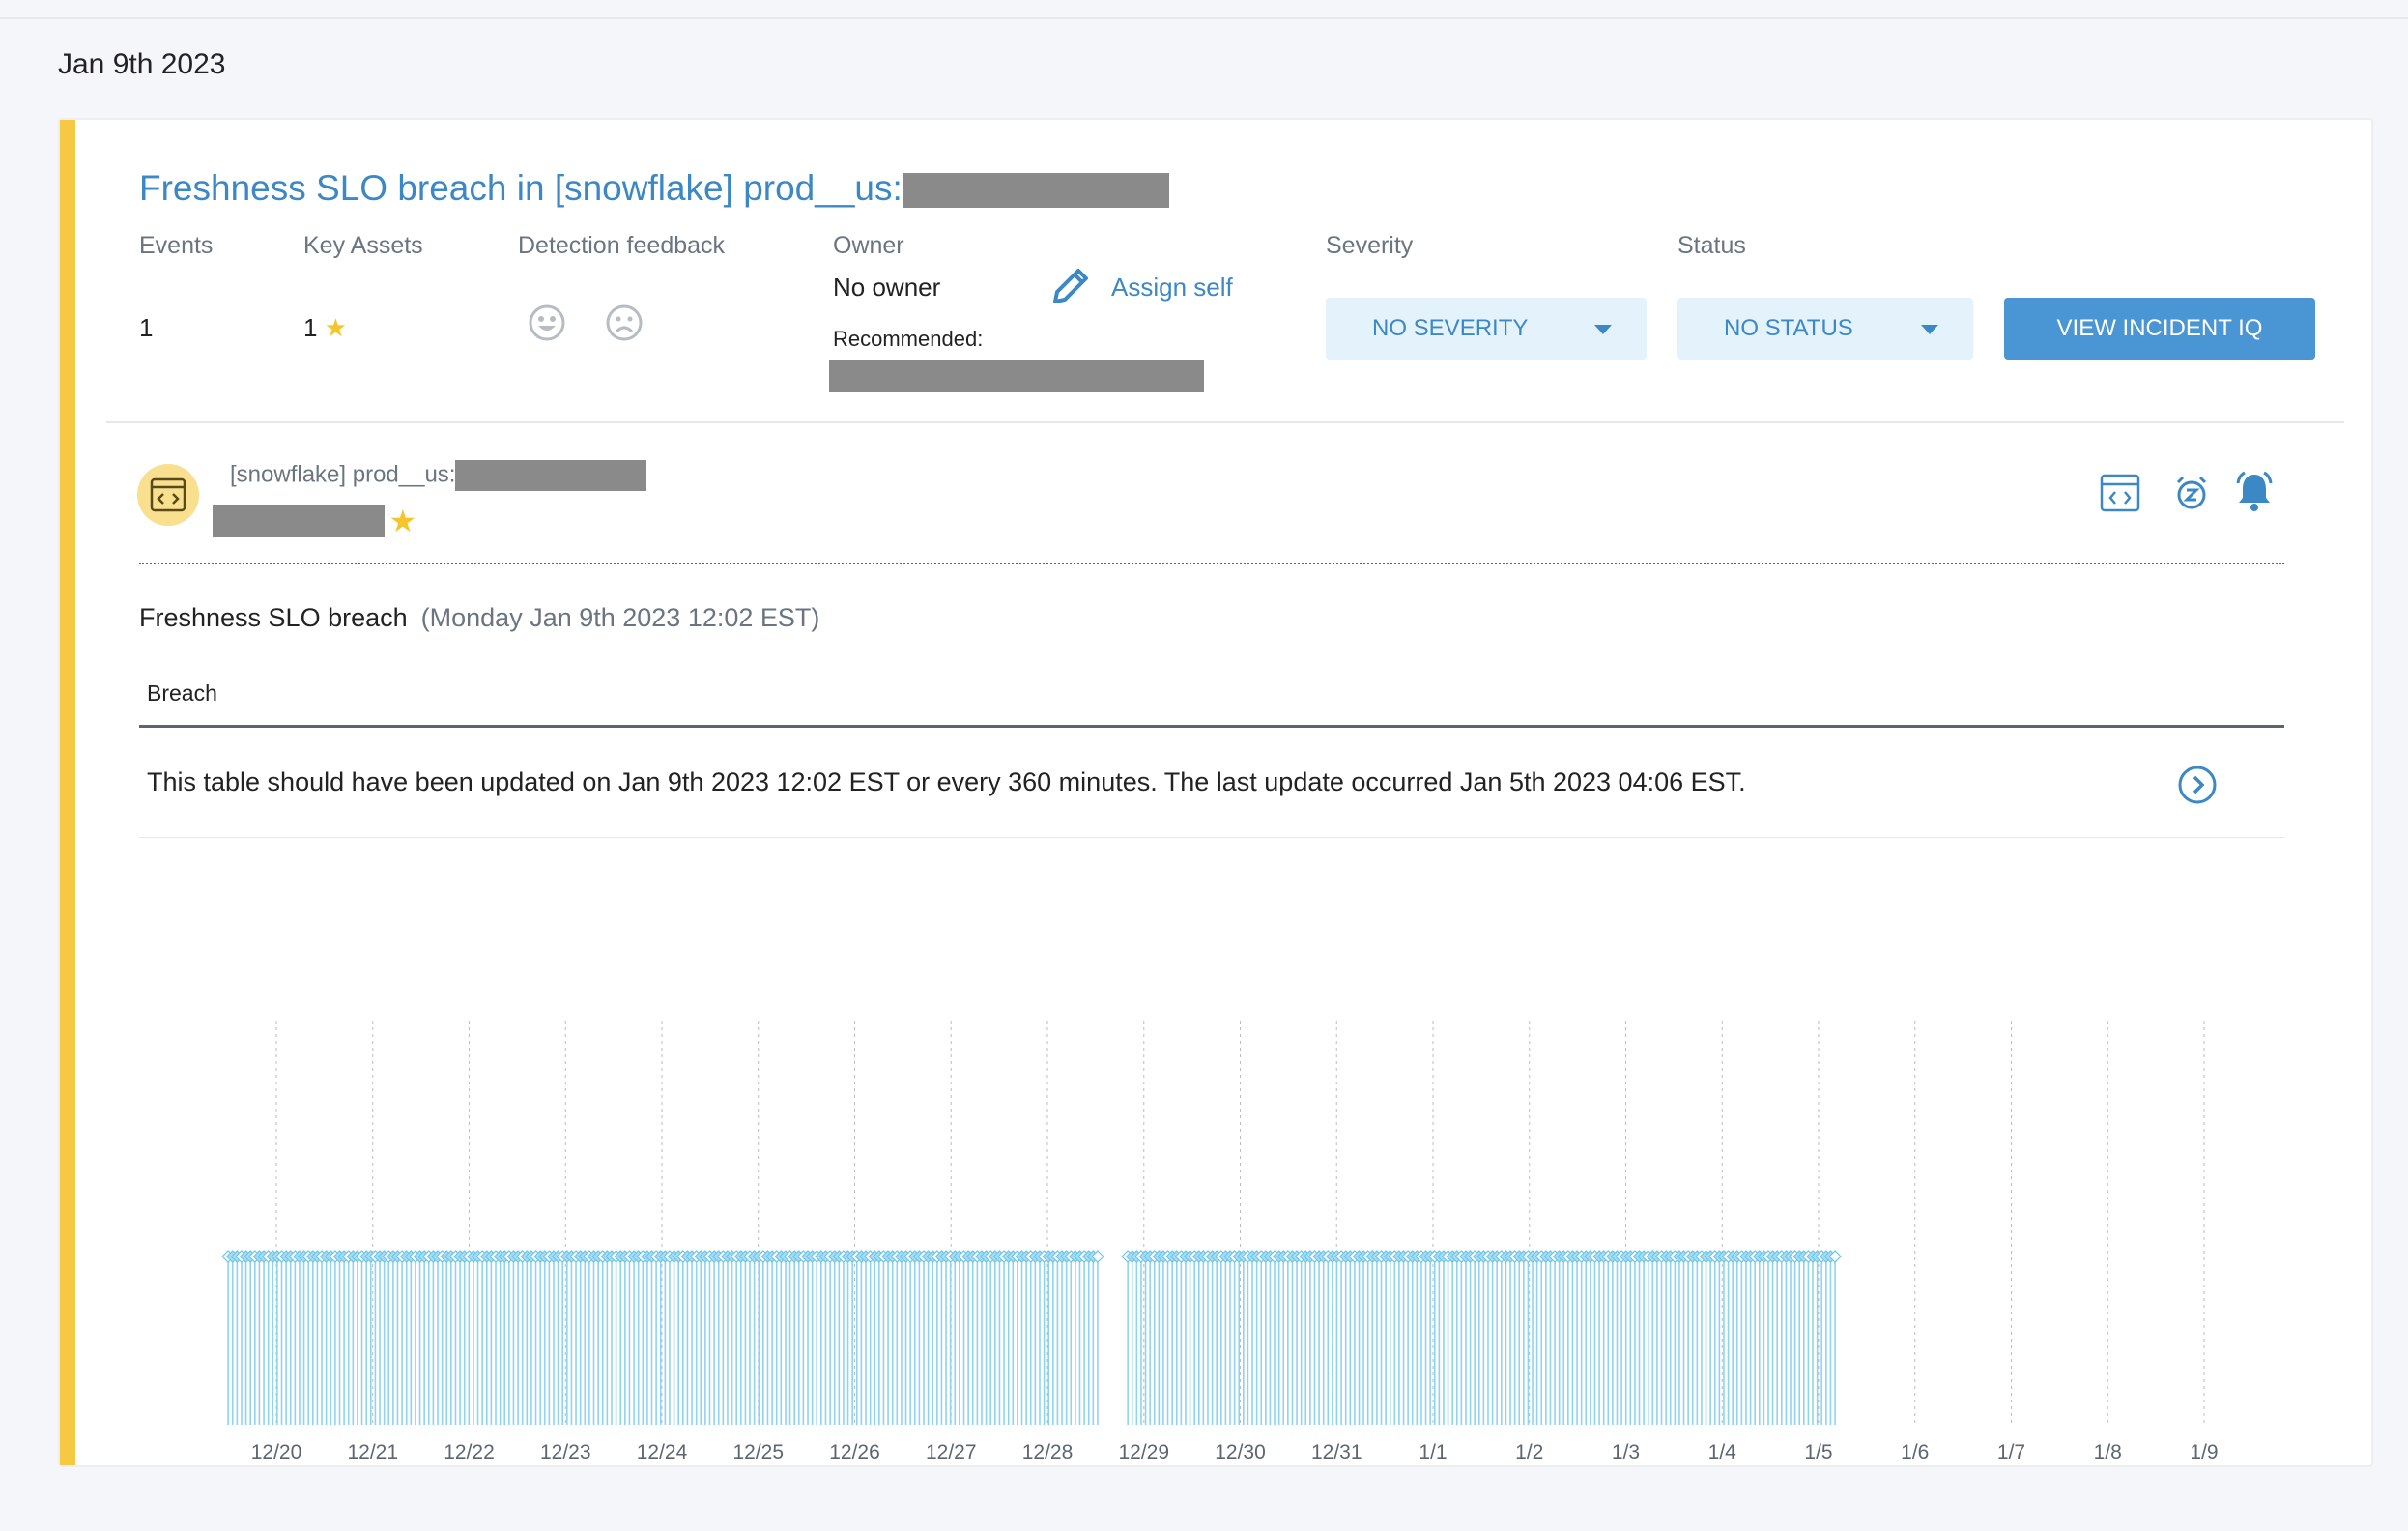 The width and height of the screenshot is (2408, 1531). Describe the element at coordinates (1818, 1452) in the screenshot. I see `x-tick-label: 1/5` at that location.